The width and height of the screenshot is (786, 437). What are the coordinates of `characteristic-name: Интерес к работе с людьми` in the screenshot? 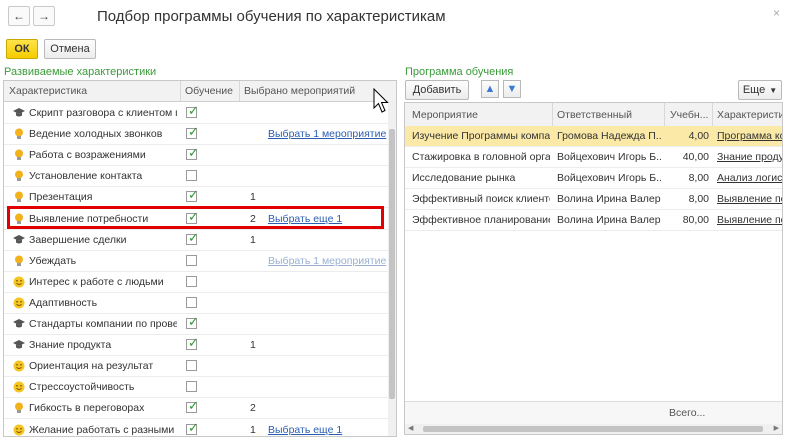 It's located at (96, 281).